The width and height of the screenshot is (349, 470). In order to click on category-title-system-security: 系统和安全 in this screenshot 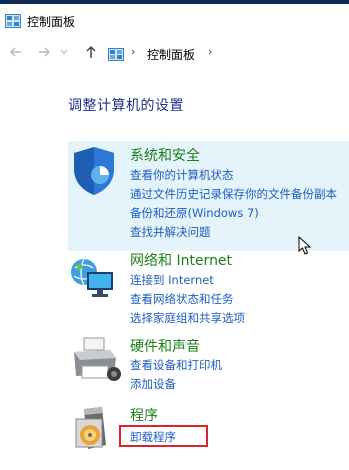, I will do `click(165, 155)`.